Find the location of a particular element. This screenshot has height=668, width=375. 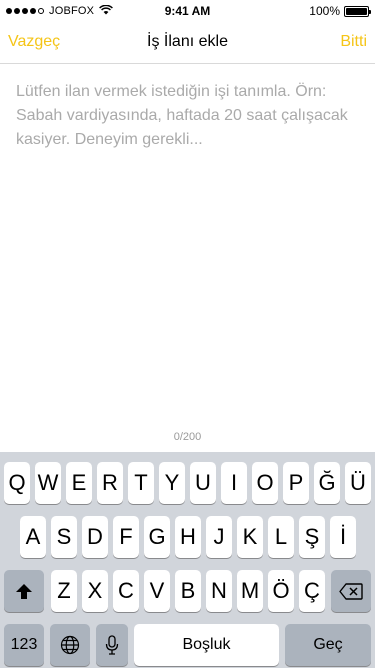

key-y: Y is located at coordinates (172, 483).